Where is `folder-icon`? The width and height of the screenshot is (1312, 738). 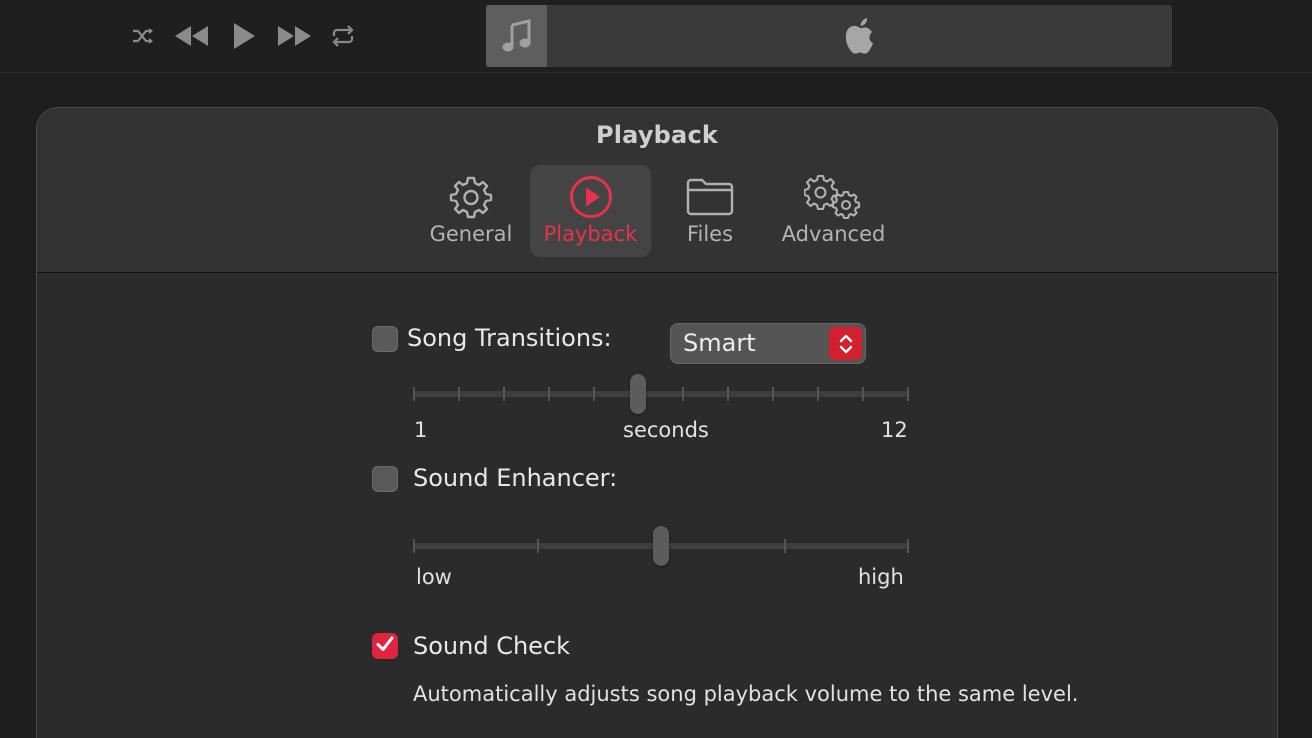
folder-icon is located at coordinates (710, 197).